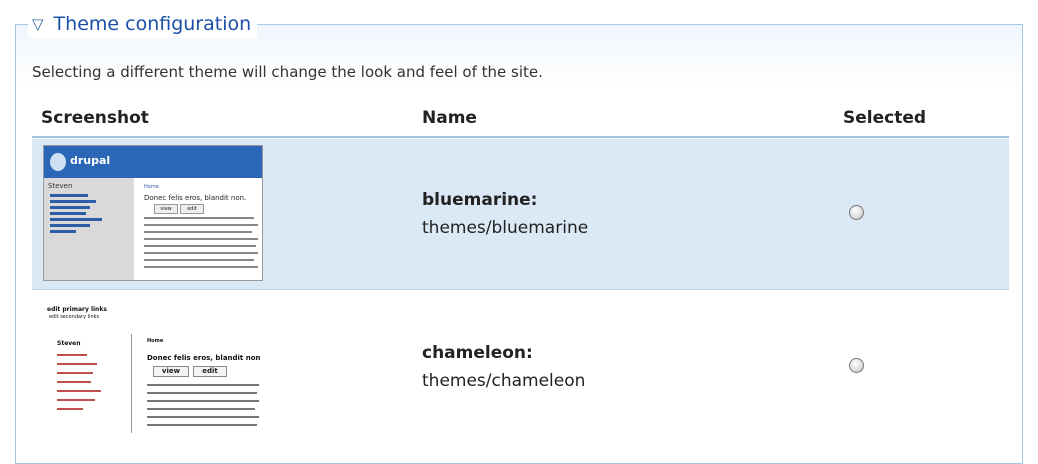 This screenshot has height=464, width=1038. What do you see at coordinates (885, 118) in the screenshot?
I see `column-header-selected: Selected` at bounding box center [885, 118].